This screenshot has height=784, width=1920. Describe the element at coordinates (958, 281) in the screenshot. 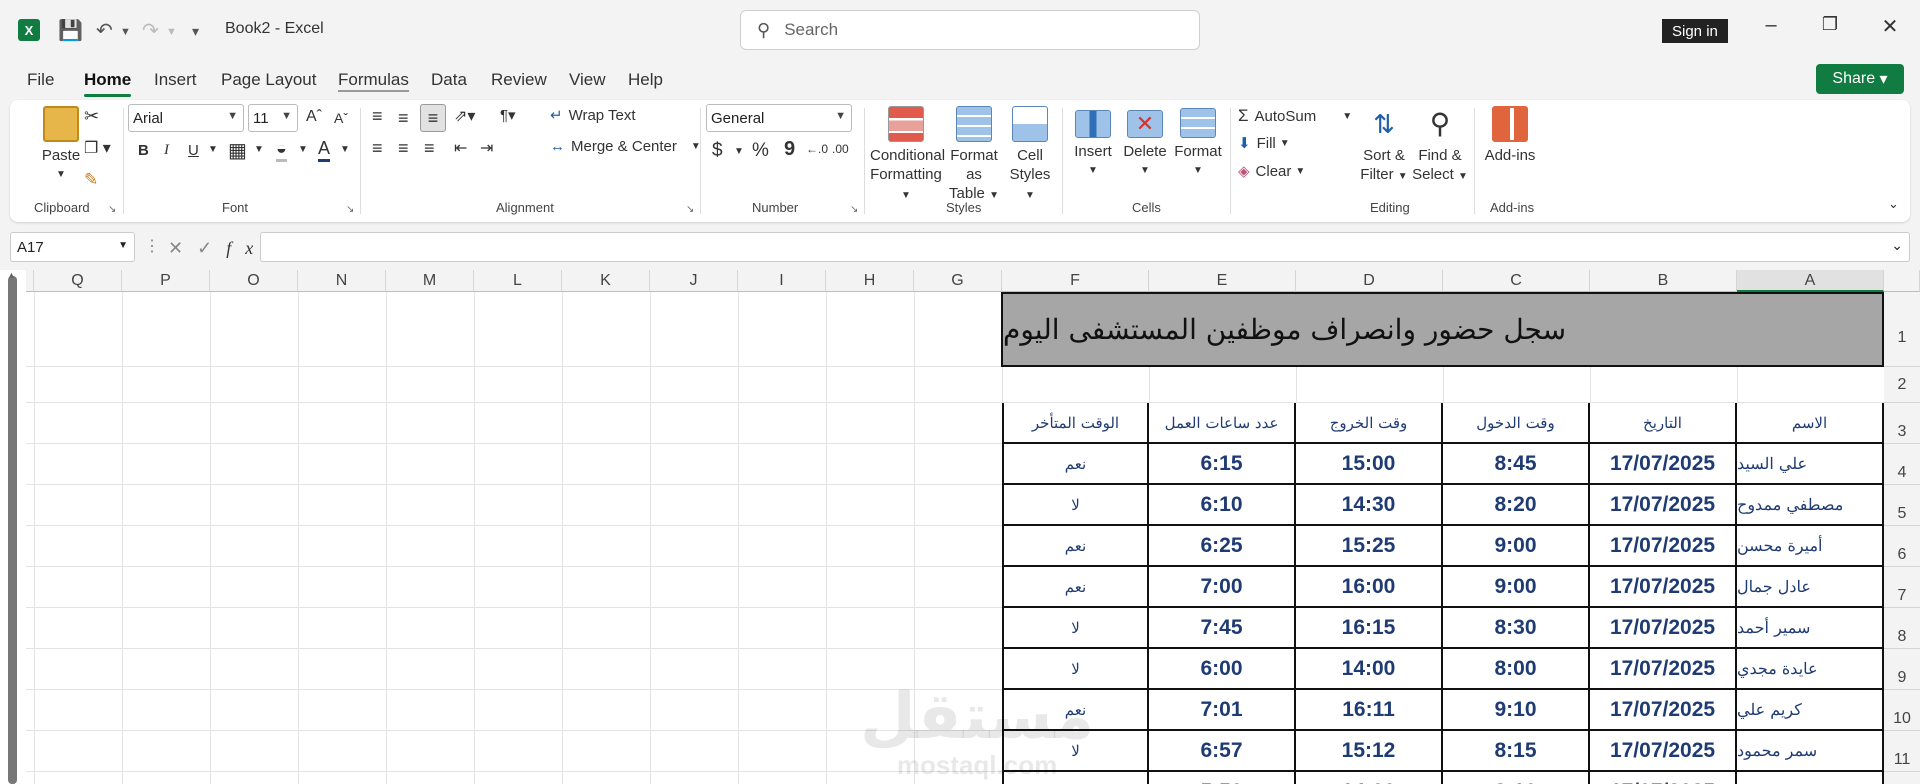

I see `column-header-g: G` at that location.